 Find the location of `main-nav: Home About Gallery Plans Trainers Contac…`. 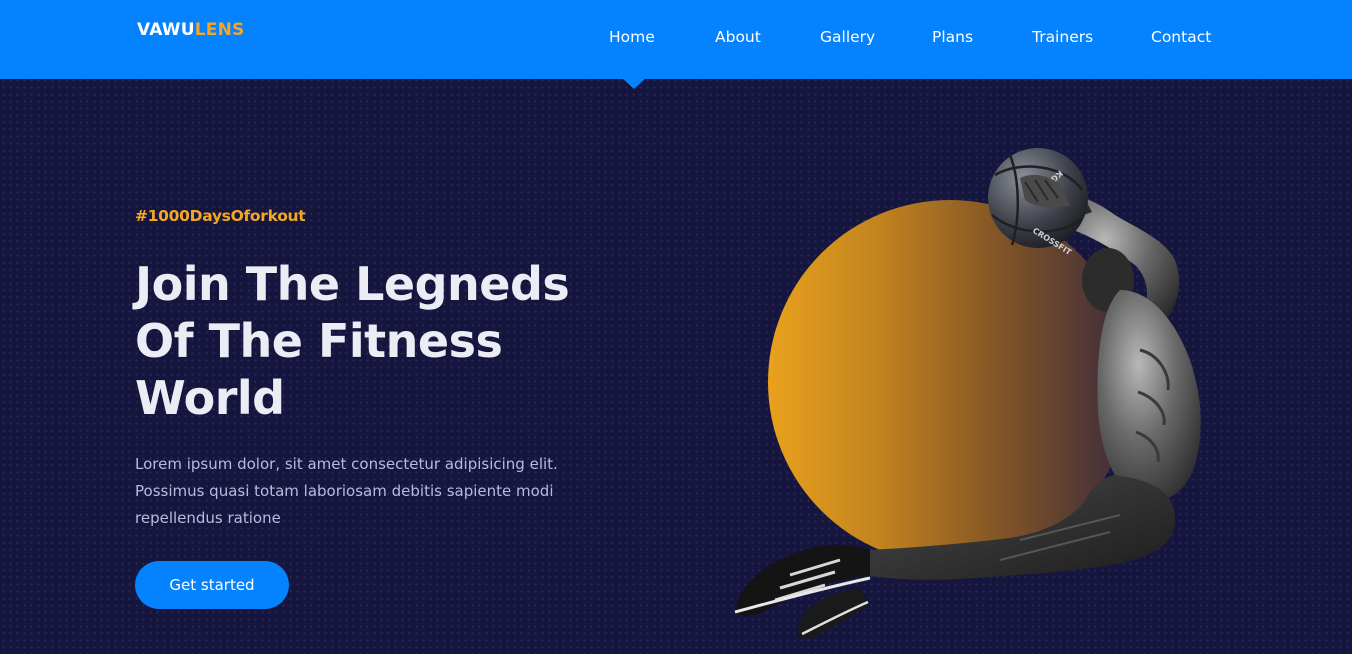

main-nav: Home About Gallery Plans Trainers Contac… is located at coordinates (676, 40).